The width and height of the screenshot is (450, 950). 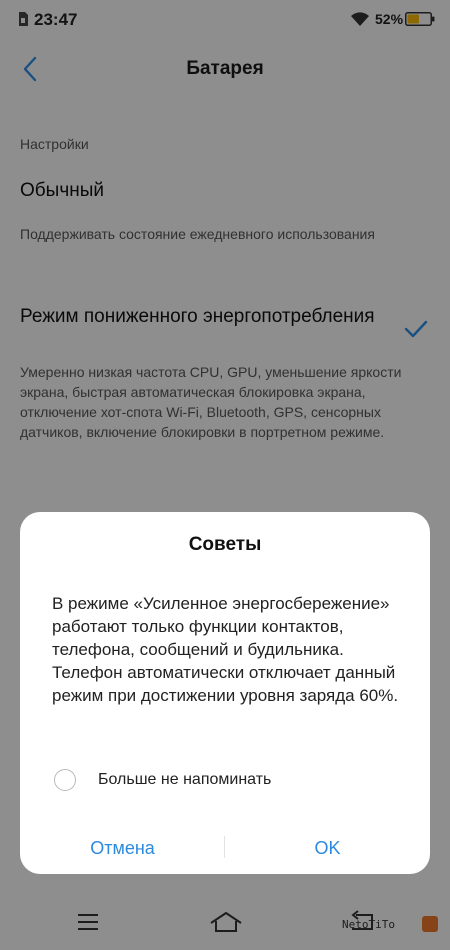 What do you see at coordinates (185, 779) in the screenshot?
I see `dont-remind-label: Больше не напоминать` at bounding box center [185, 779].